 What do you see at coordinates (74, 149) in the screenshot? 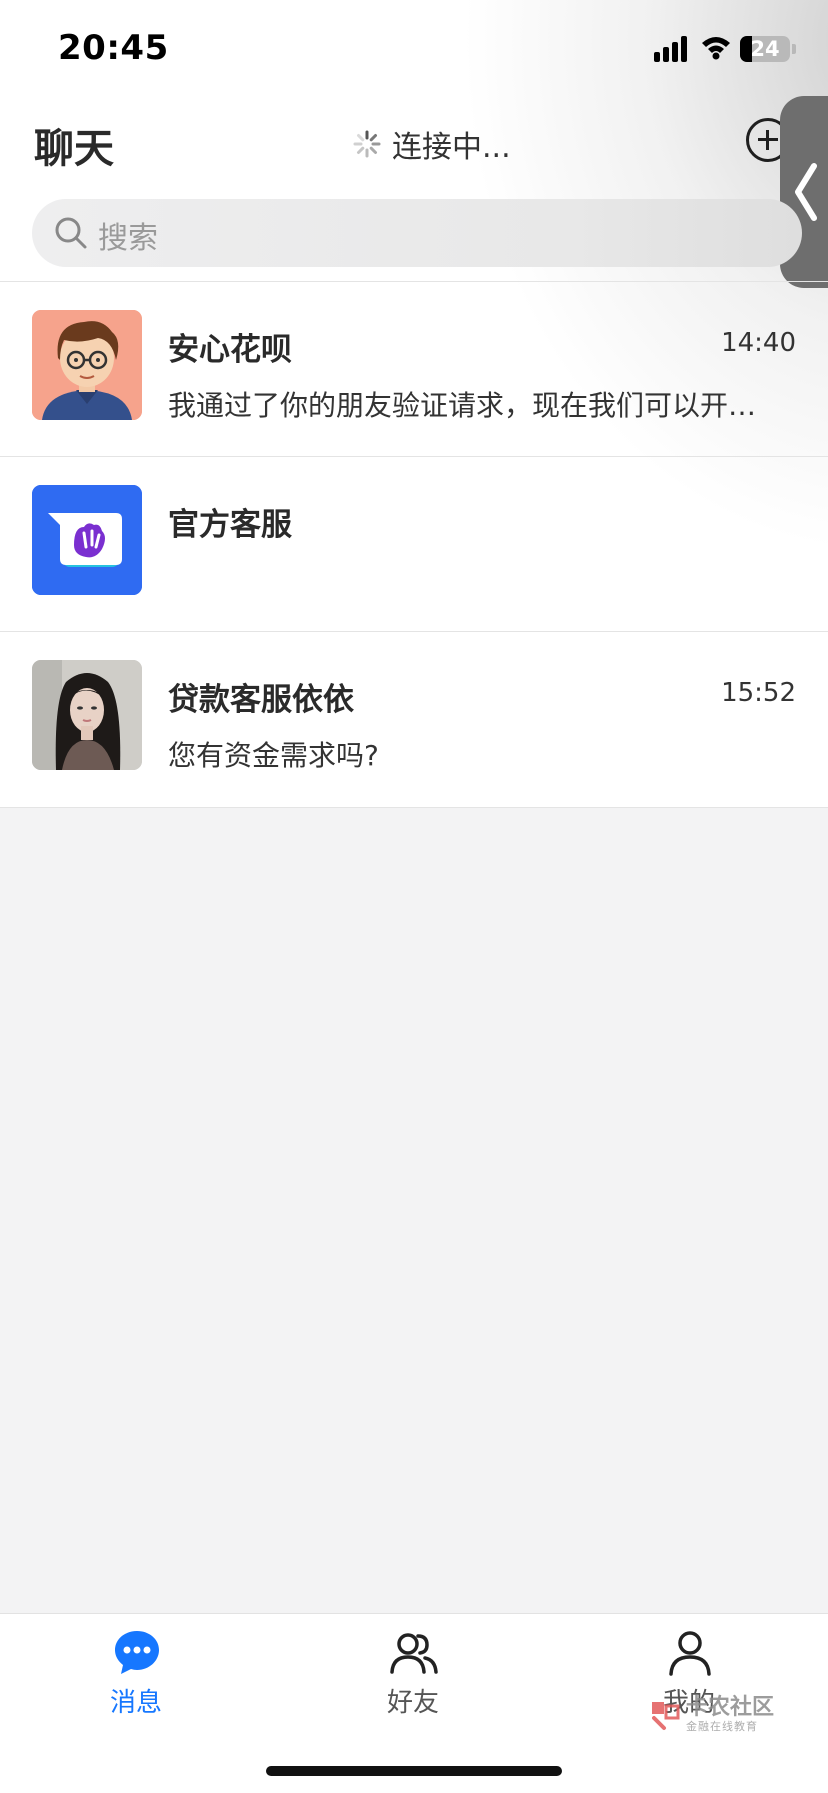
I see `page-title: 聊天` at bounding box center [74, 149].